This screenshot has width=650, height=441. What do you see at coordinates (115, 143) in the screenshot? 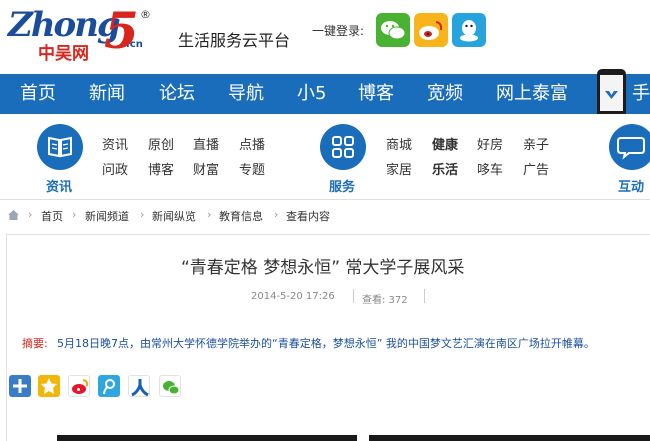
I see `category-link: 资讯` at bounding box center [115, 143].